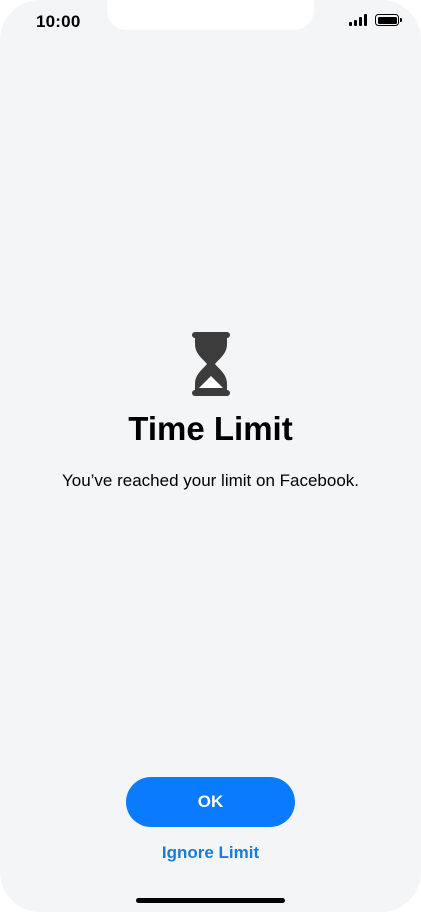  I want to click on ok-button: OK, so click(210, 802).